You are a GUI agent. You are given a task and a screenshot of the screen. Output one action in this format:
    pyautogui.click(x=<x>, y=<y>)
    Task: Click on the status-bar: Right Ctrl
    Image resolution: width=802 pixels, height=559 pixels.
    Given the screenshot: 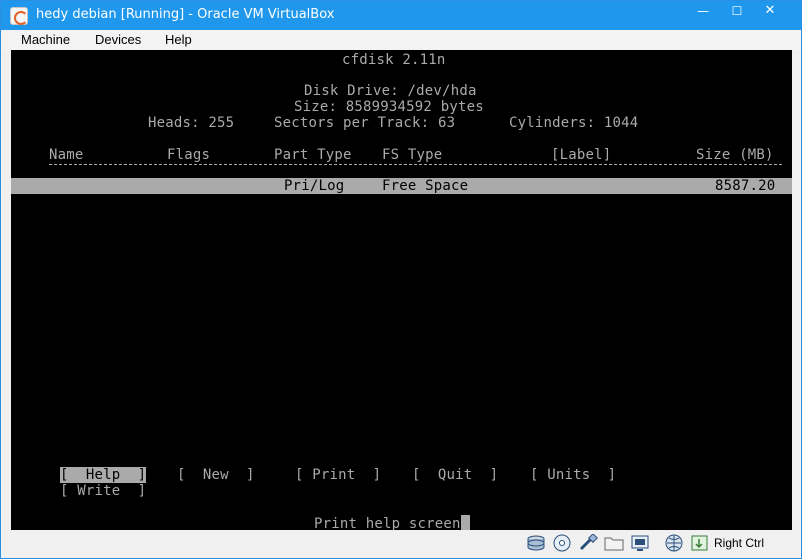 What is the action you would take?
    pyautogui.click(x=401, y=544)
    